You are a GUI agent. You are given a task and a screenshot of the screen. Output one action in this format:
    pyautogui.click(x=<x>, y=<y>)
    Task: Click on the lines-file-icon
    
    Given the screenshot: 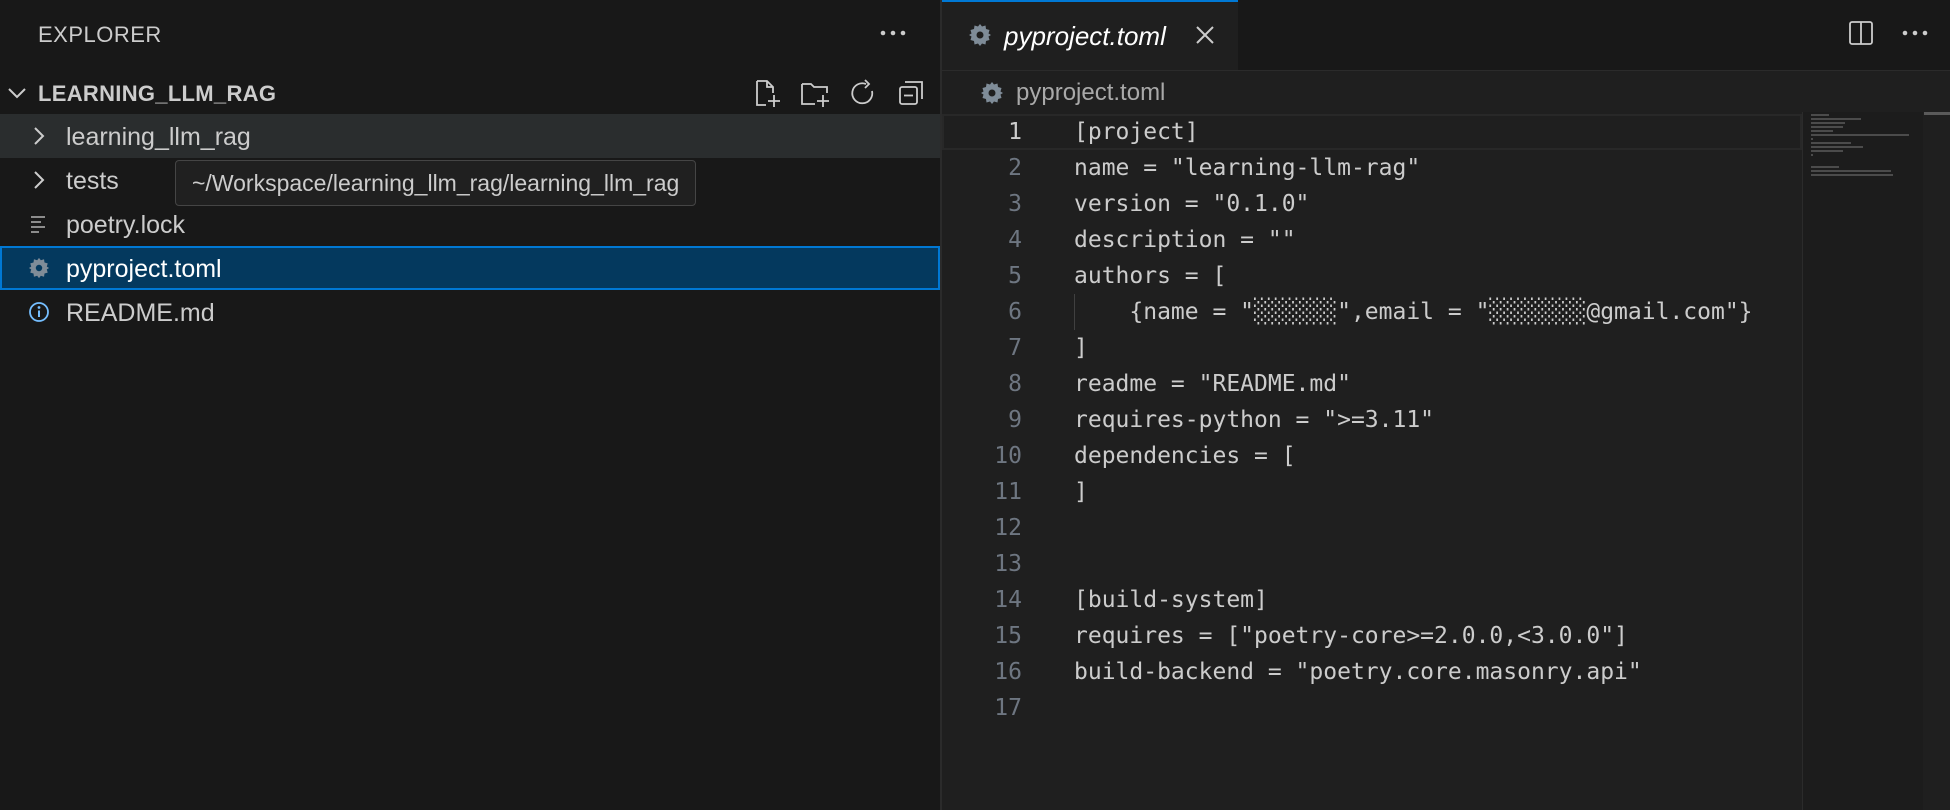 What is the action you would take?
    pyautogui.click(x=39, y=224)
    